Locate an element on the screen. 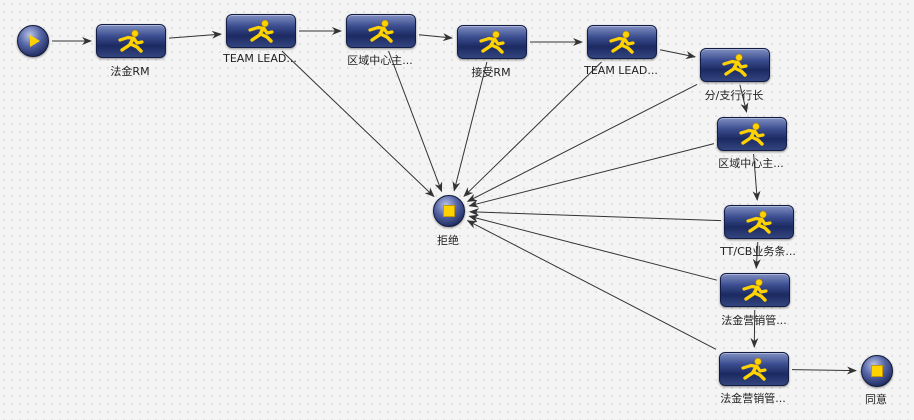 The width and height of the screenshot is (914, 420). edge-n5-to-reject is located at coordinates (532, 129).